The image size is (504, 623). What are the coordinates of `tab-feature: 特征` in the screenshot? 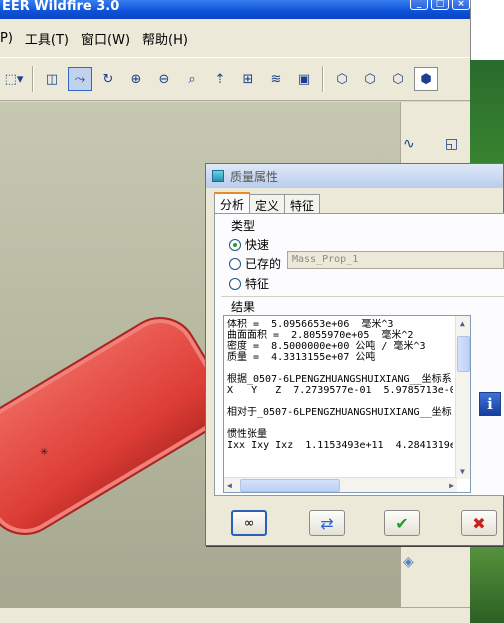 It's located at (302, 203).